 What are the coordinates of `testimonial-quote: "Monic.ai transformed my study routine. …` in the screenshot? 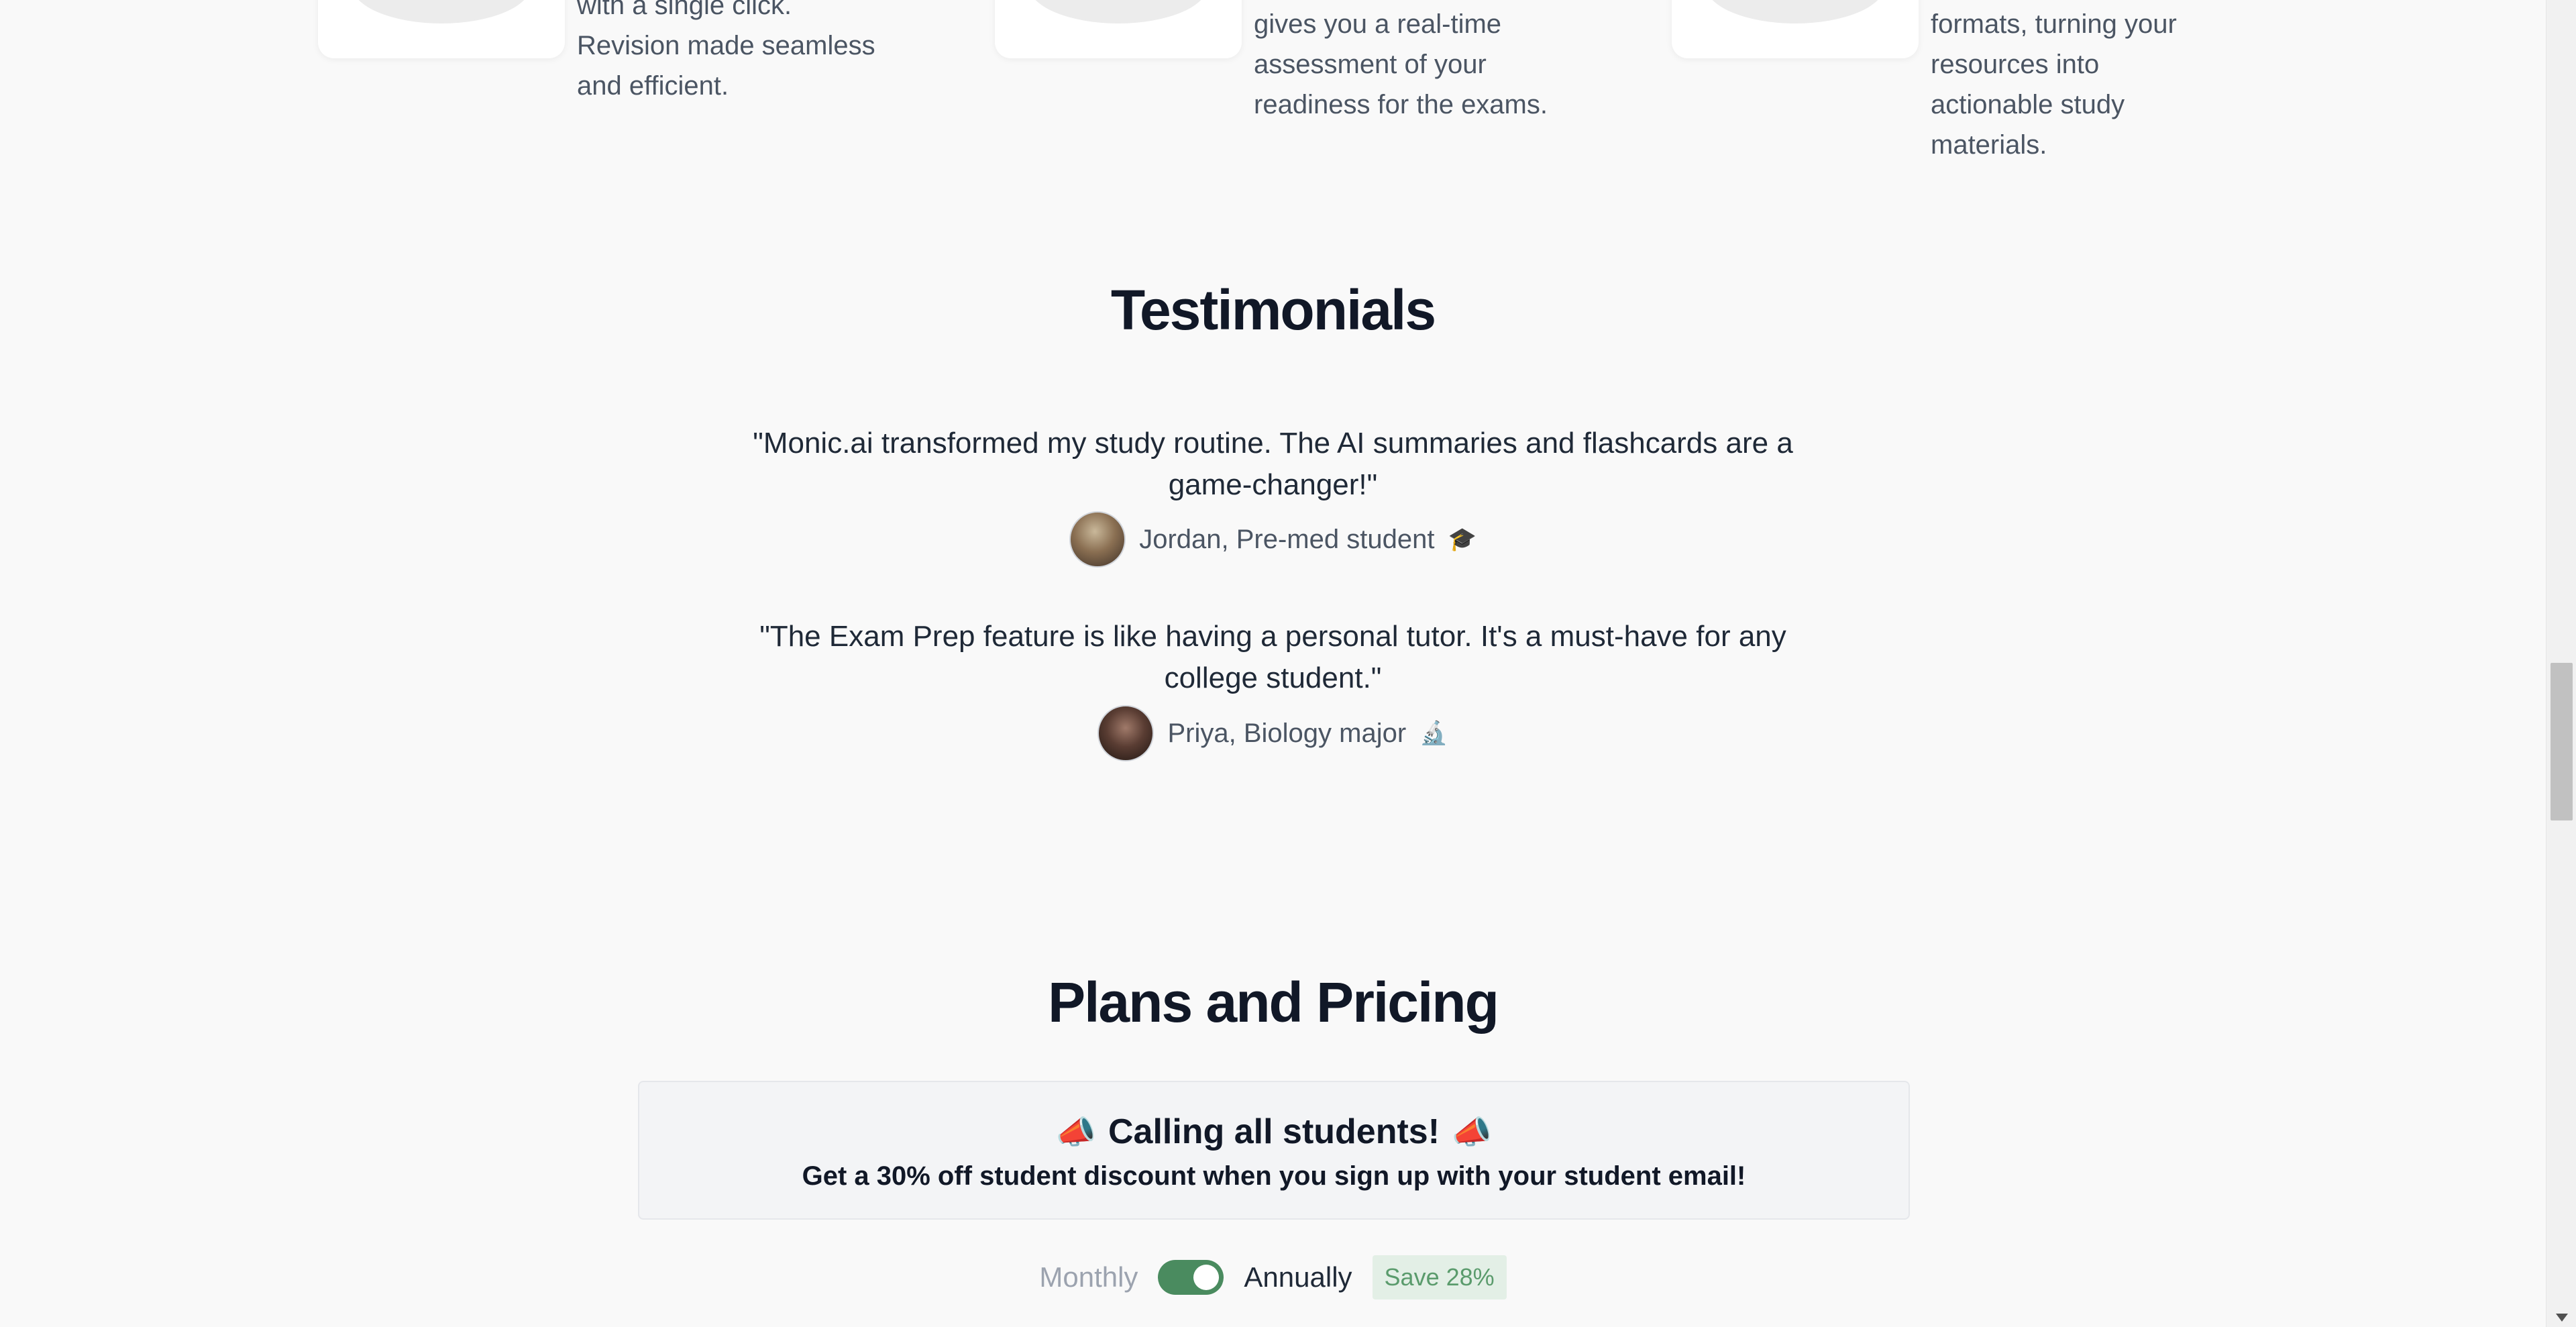 It's located at (1273, 464).